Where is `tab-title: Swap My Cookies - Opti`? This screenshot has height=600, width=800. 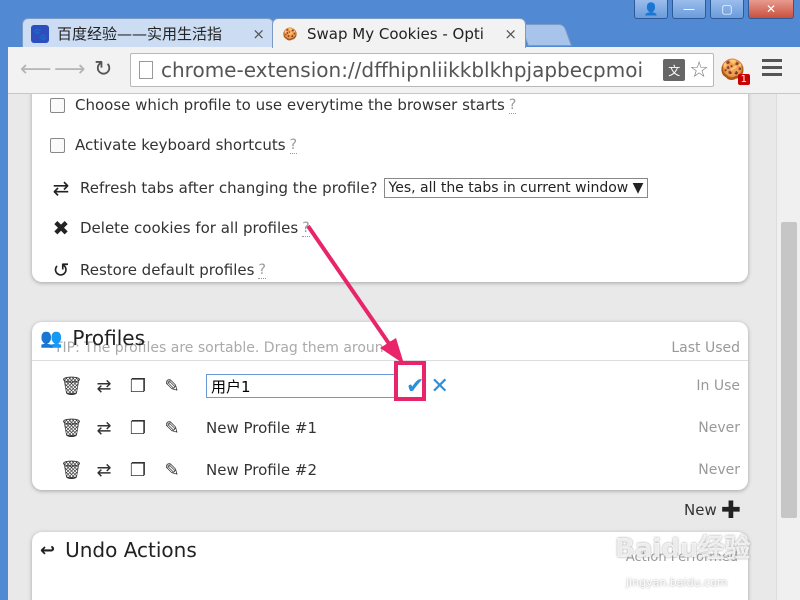
tab-title: Swap My Cookies - Opti is located at coordinates (395, 33).